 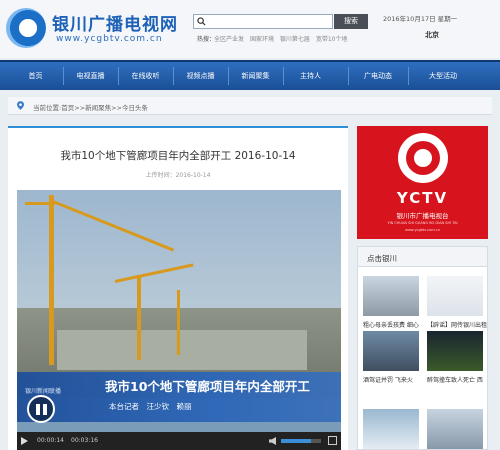 I want to click on crane-icon, so click(x=51, y=280).